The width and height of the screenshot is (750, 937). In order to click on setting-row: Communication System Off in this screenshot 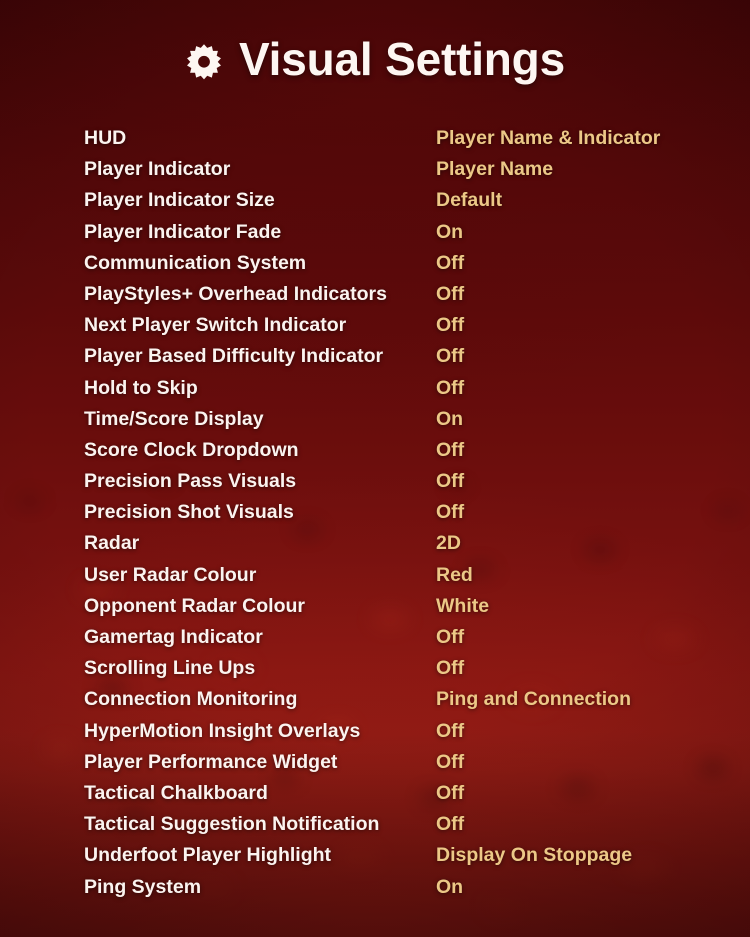, I will do `click(407, 267)`.